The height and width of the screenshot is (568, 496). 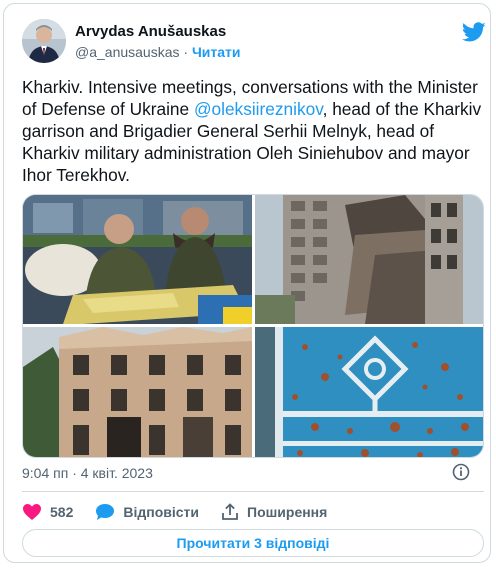 What do you see at coordinates (137, 259) in the screenshot?
I see `photo-meeting` at bounding box center [137, 259].